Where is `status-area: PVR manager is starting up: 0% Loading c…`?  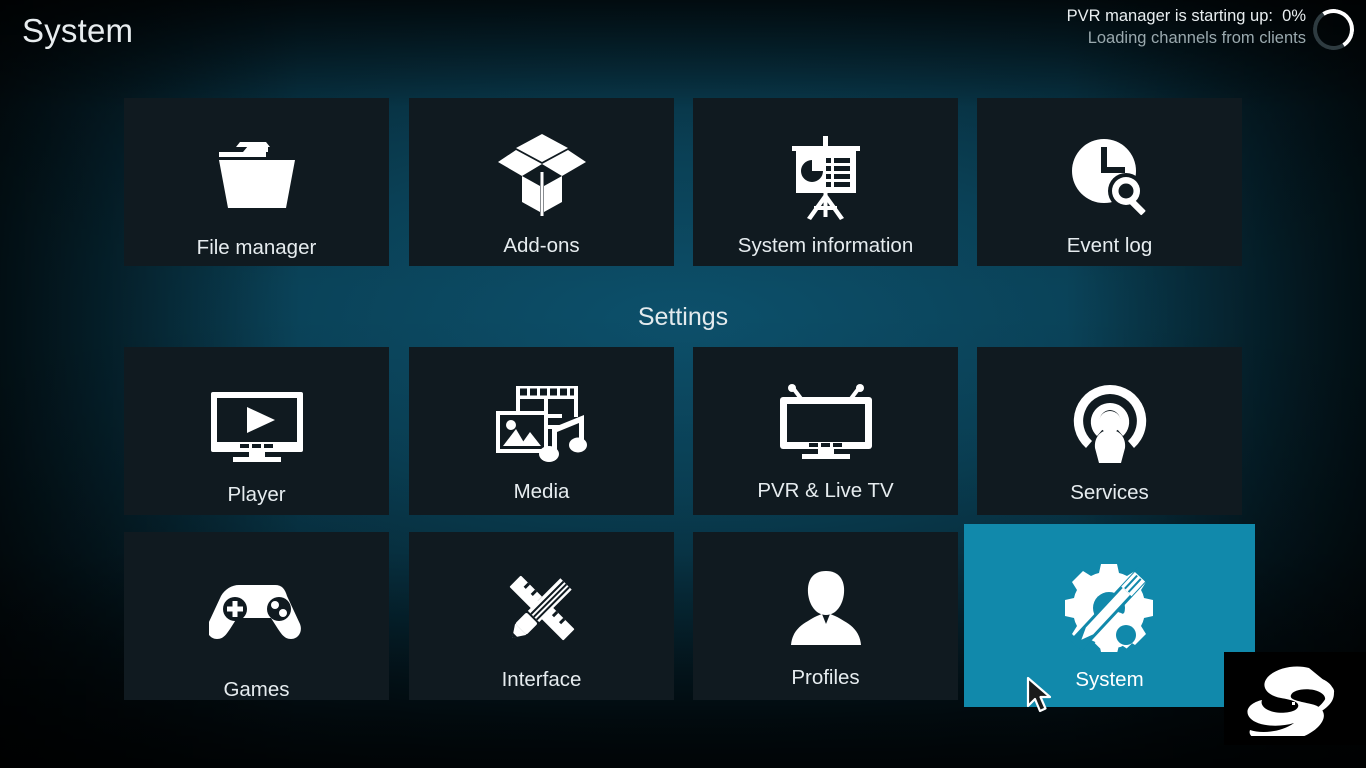
status-area: PVR manager is starting up: 0% Loading c… is located at coordinates (1186, 27).